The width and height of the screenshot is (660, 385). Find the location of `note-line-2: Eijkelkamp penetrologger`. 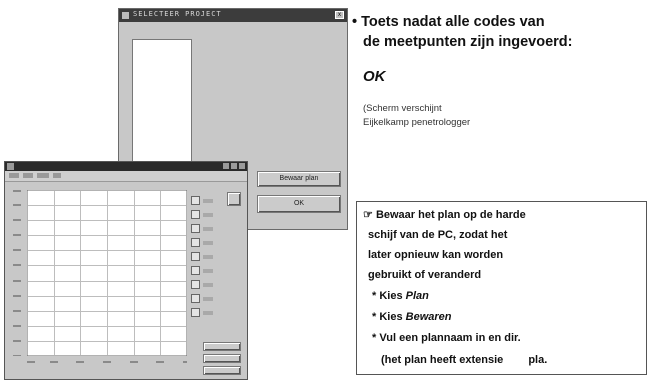

note-line-2: Eijkelkamp penetrologger is located at coordinates (417, 122).